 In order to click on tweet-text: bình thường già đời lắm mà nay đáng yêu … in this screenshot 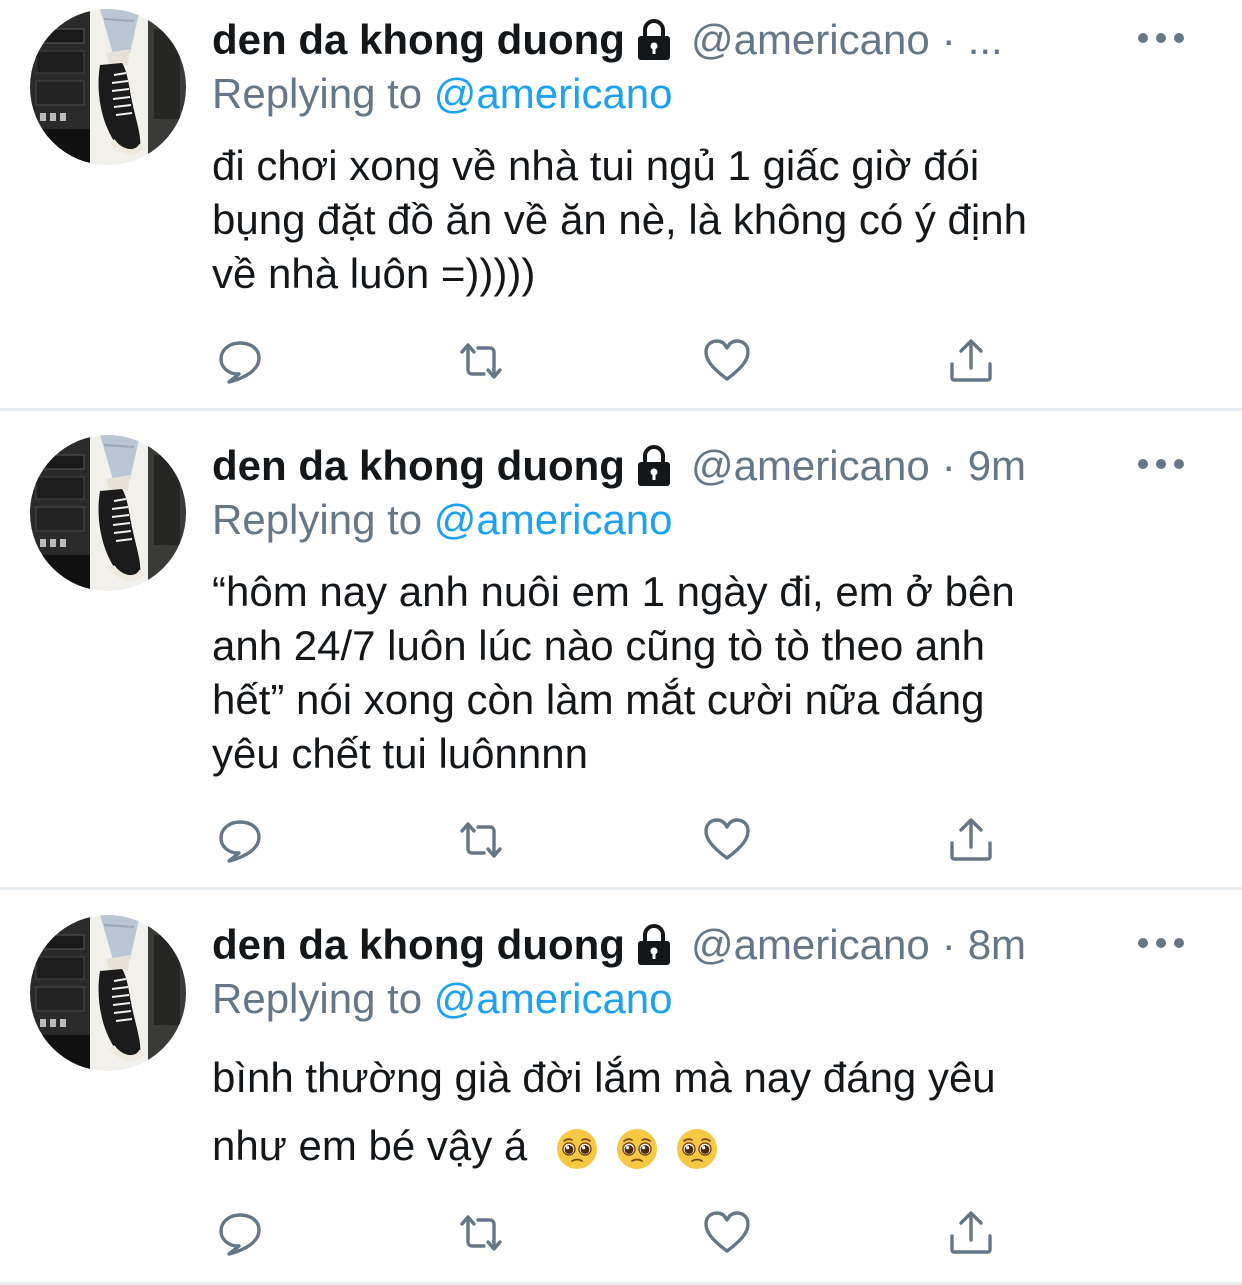, I will do `click(712, 1112)`.